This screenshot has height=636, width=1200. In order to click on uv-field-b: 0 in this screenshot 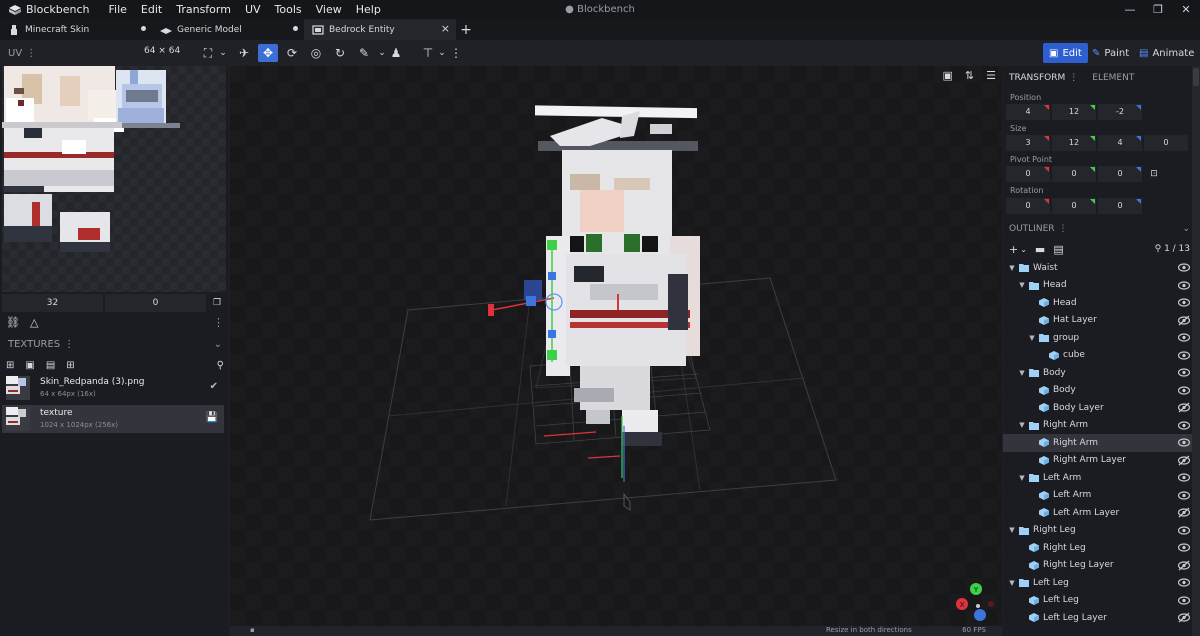, I will do `click(155, 303)`.